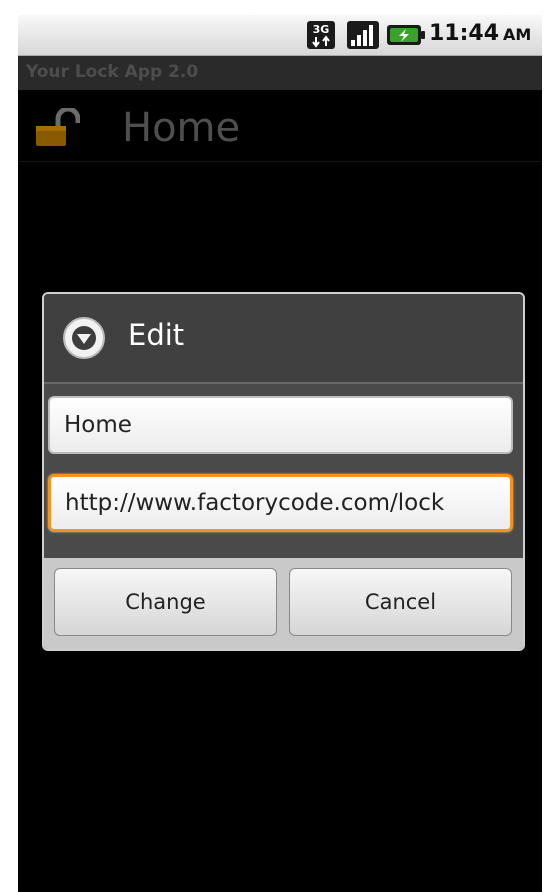 The height and width of the screenshot is (892, 549). Describe the element at coordinates (112, 72) in the screenshot. I see `app-title: Your Lock App 2.0` at that location.